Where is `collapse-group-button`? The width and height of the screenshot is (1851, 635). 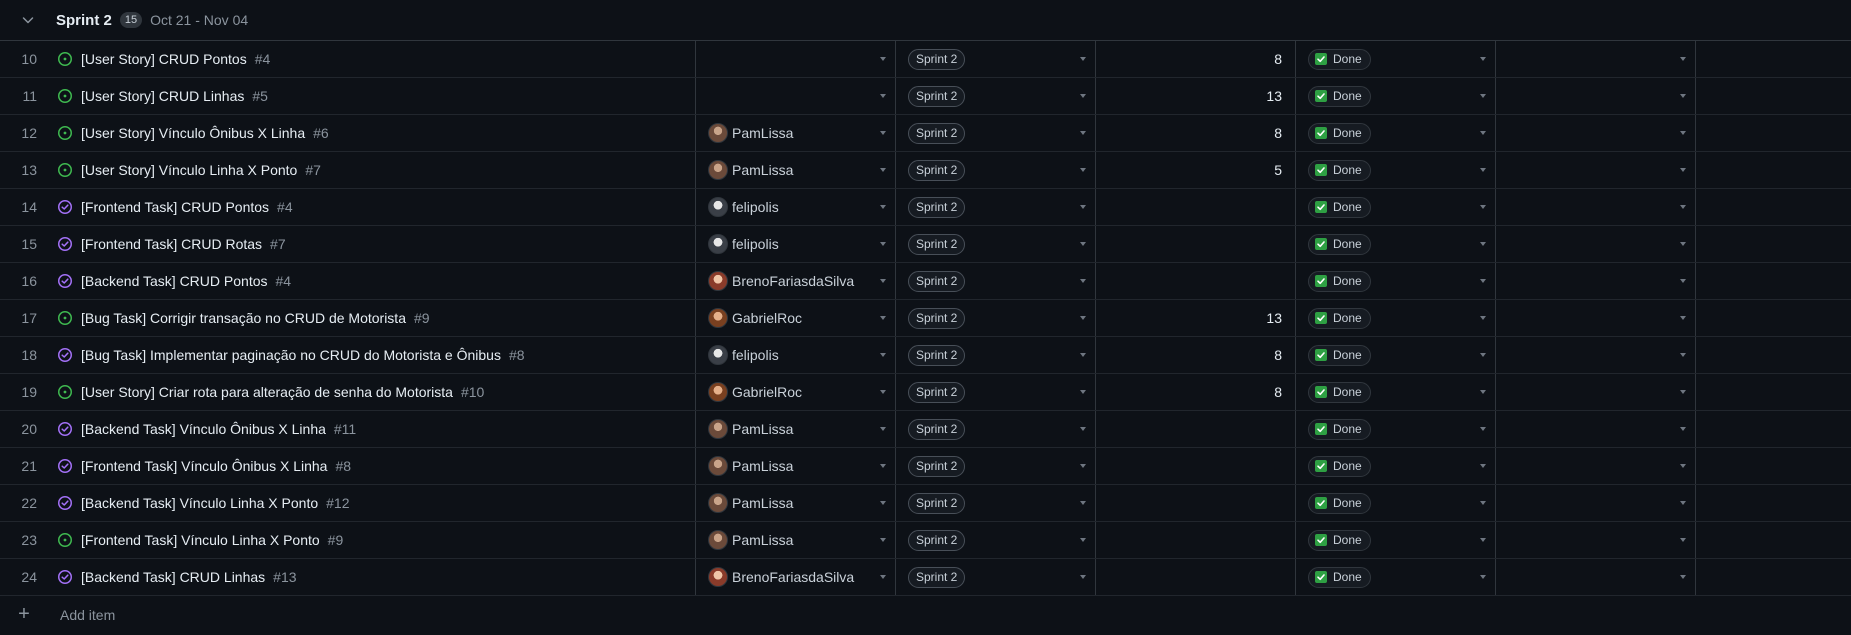 collapse-group-button is located at coordinates (28, 20).